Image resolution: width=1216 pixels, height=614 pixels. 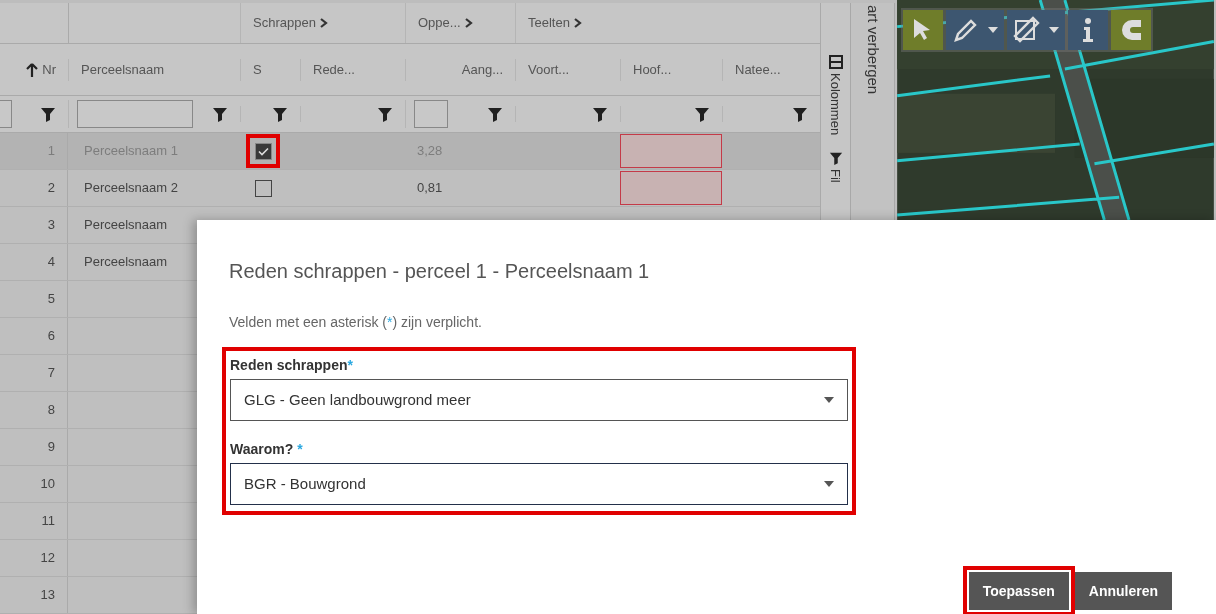 I want to click on check-icon, so click(x=263, y=151).